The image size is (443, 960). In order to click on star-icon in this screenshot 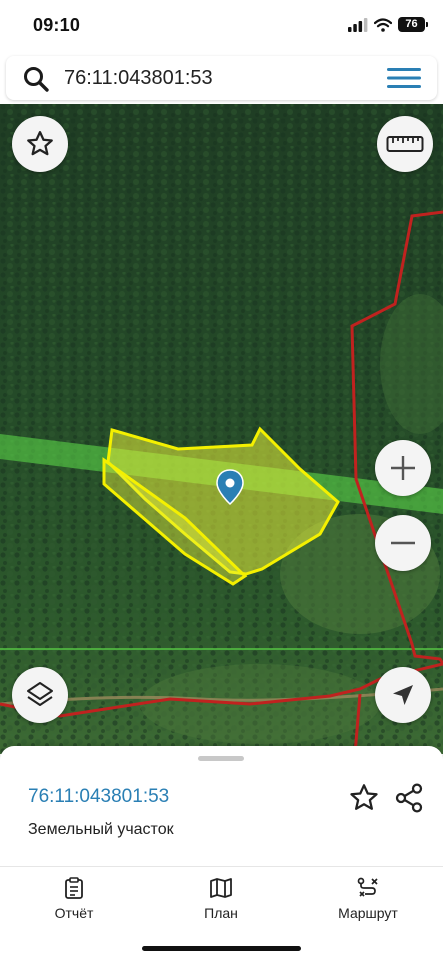, I will do `click(40, 143)`.